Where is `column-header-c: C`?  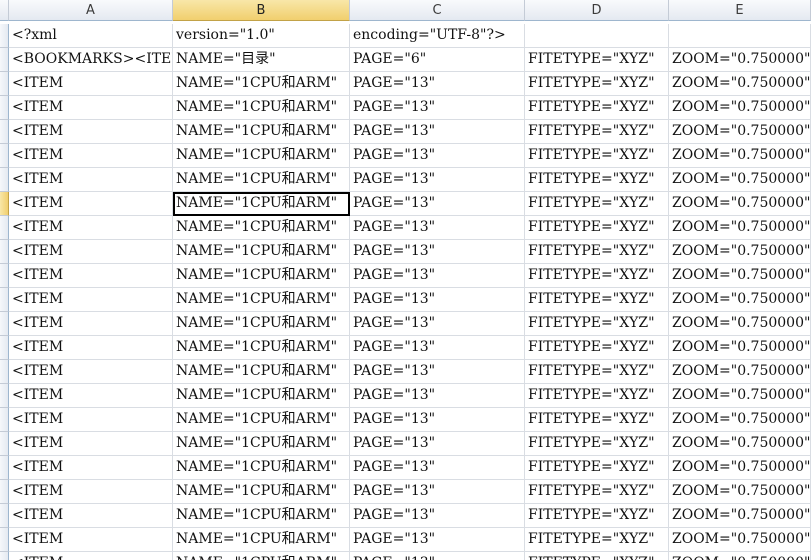
column-header-c: C is located at coordinates (437, 10).